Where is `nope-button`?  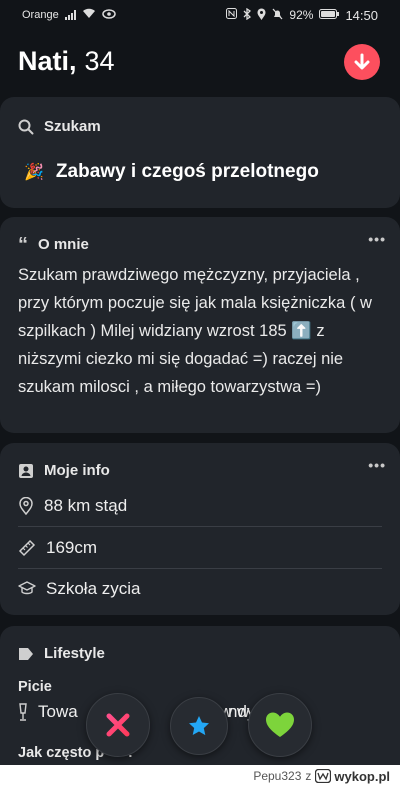
nope-button is located at coordinates (118, 725).